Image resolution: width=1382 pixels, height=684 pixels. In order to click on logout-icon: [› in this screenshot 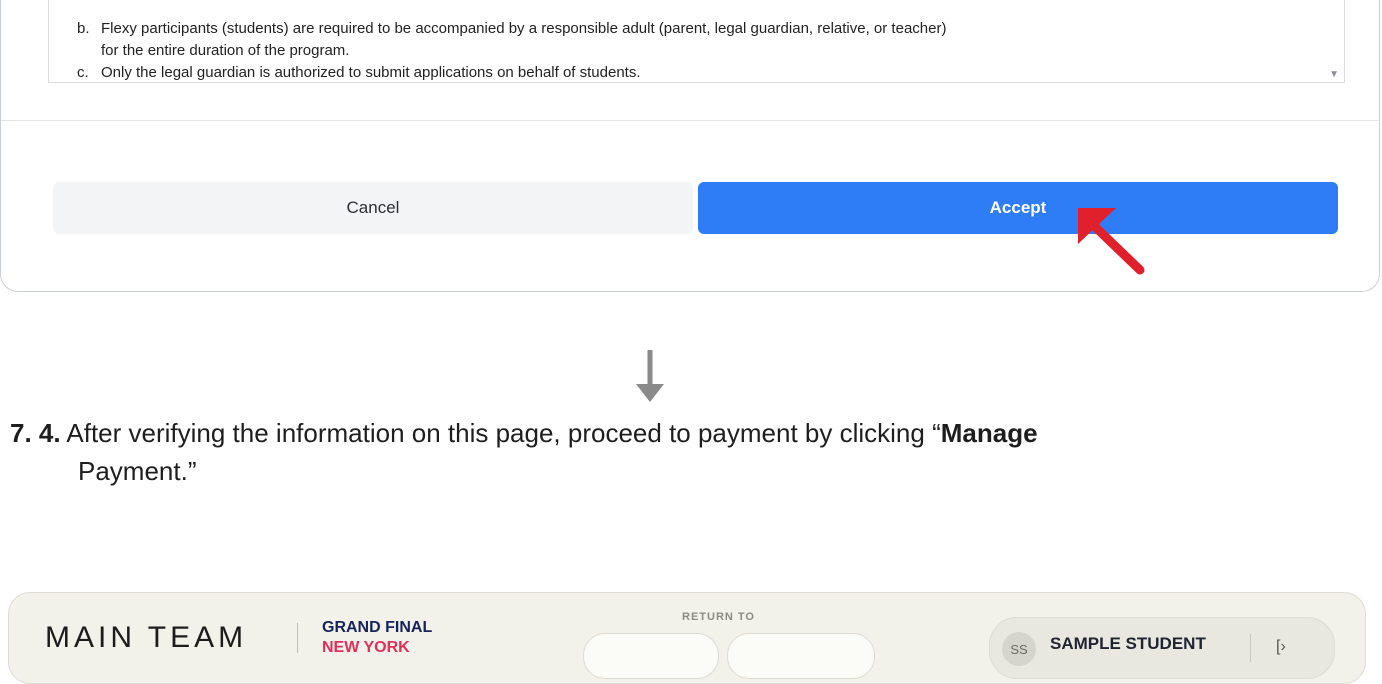, I will do `click(1281, 647)`.